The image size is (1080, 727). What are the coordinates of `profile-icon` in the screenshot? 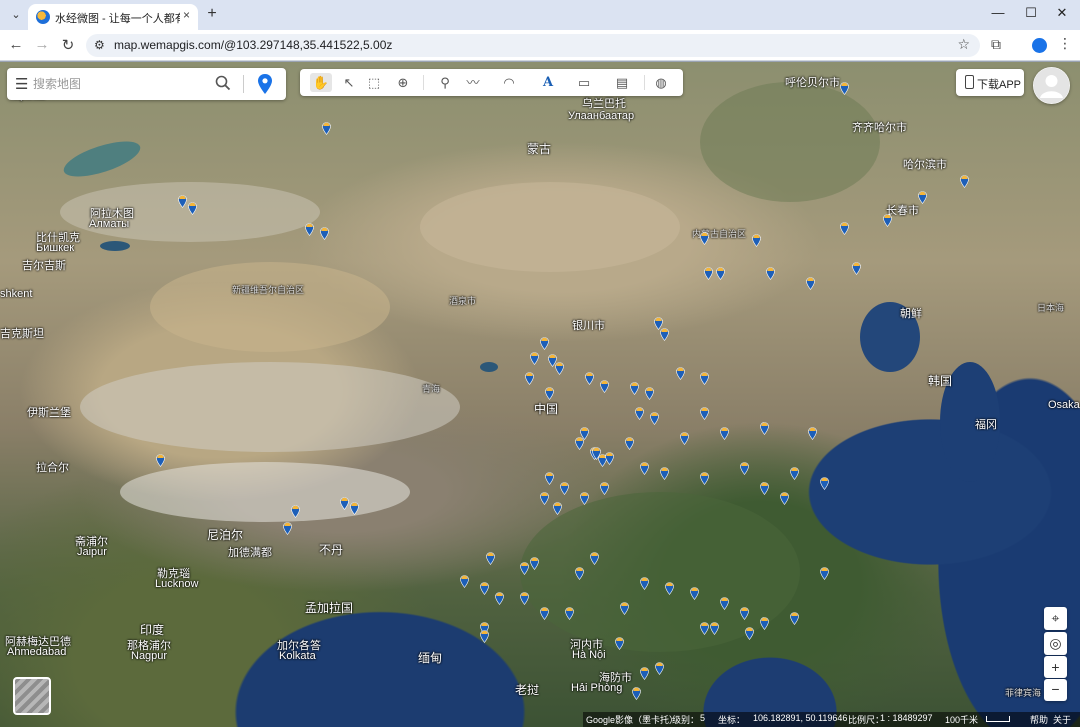 It's located at (1039, 45).